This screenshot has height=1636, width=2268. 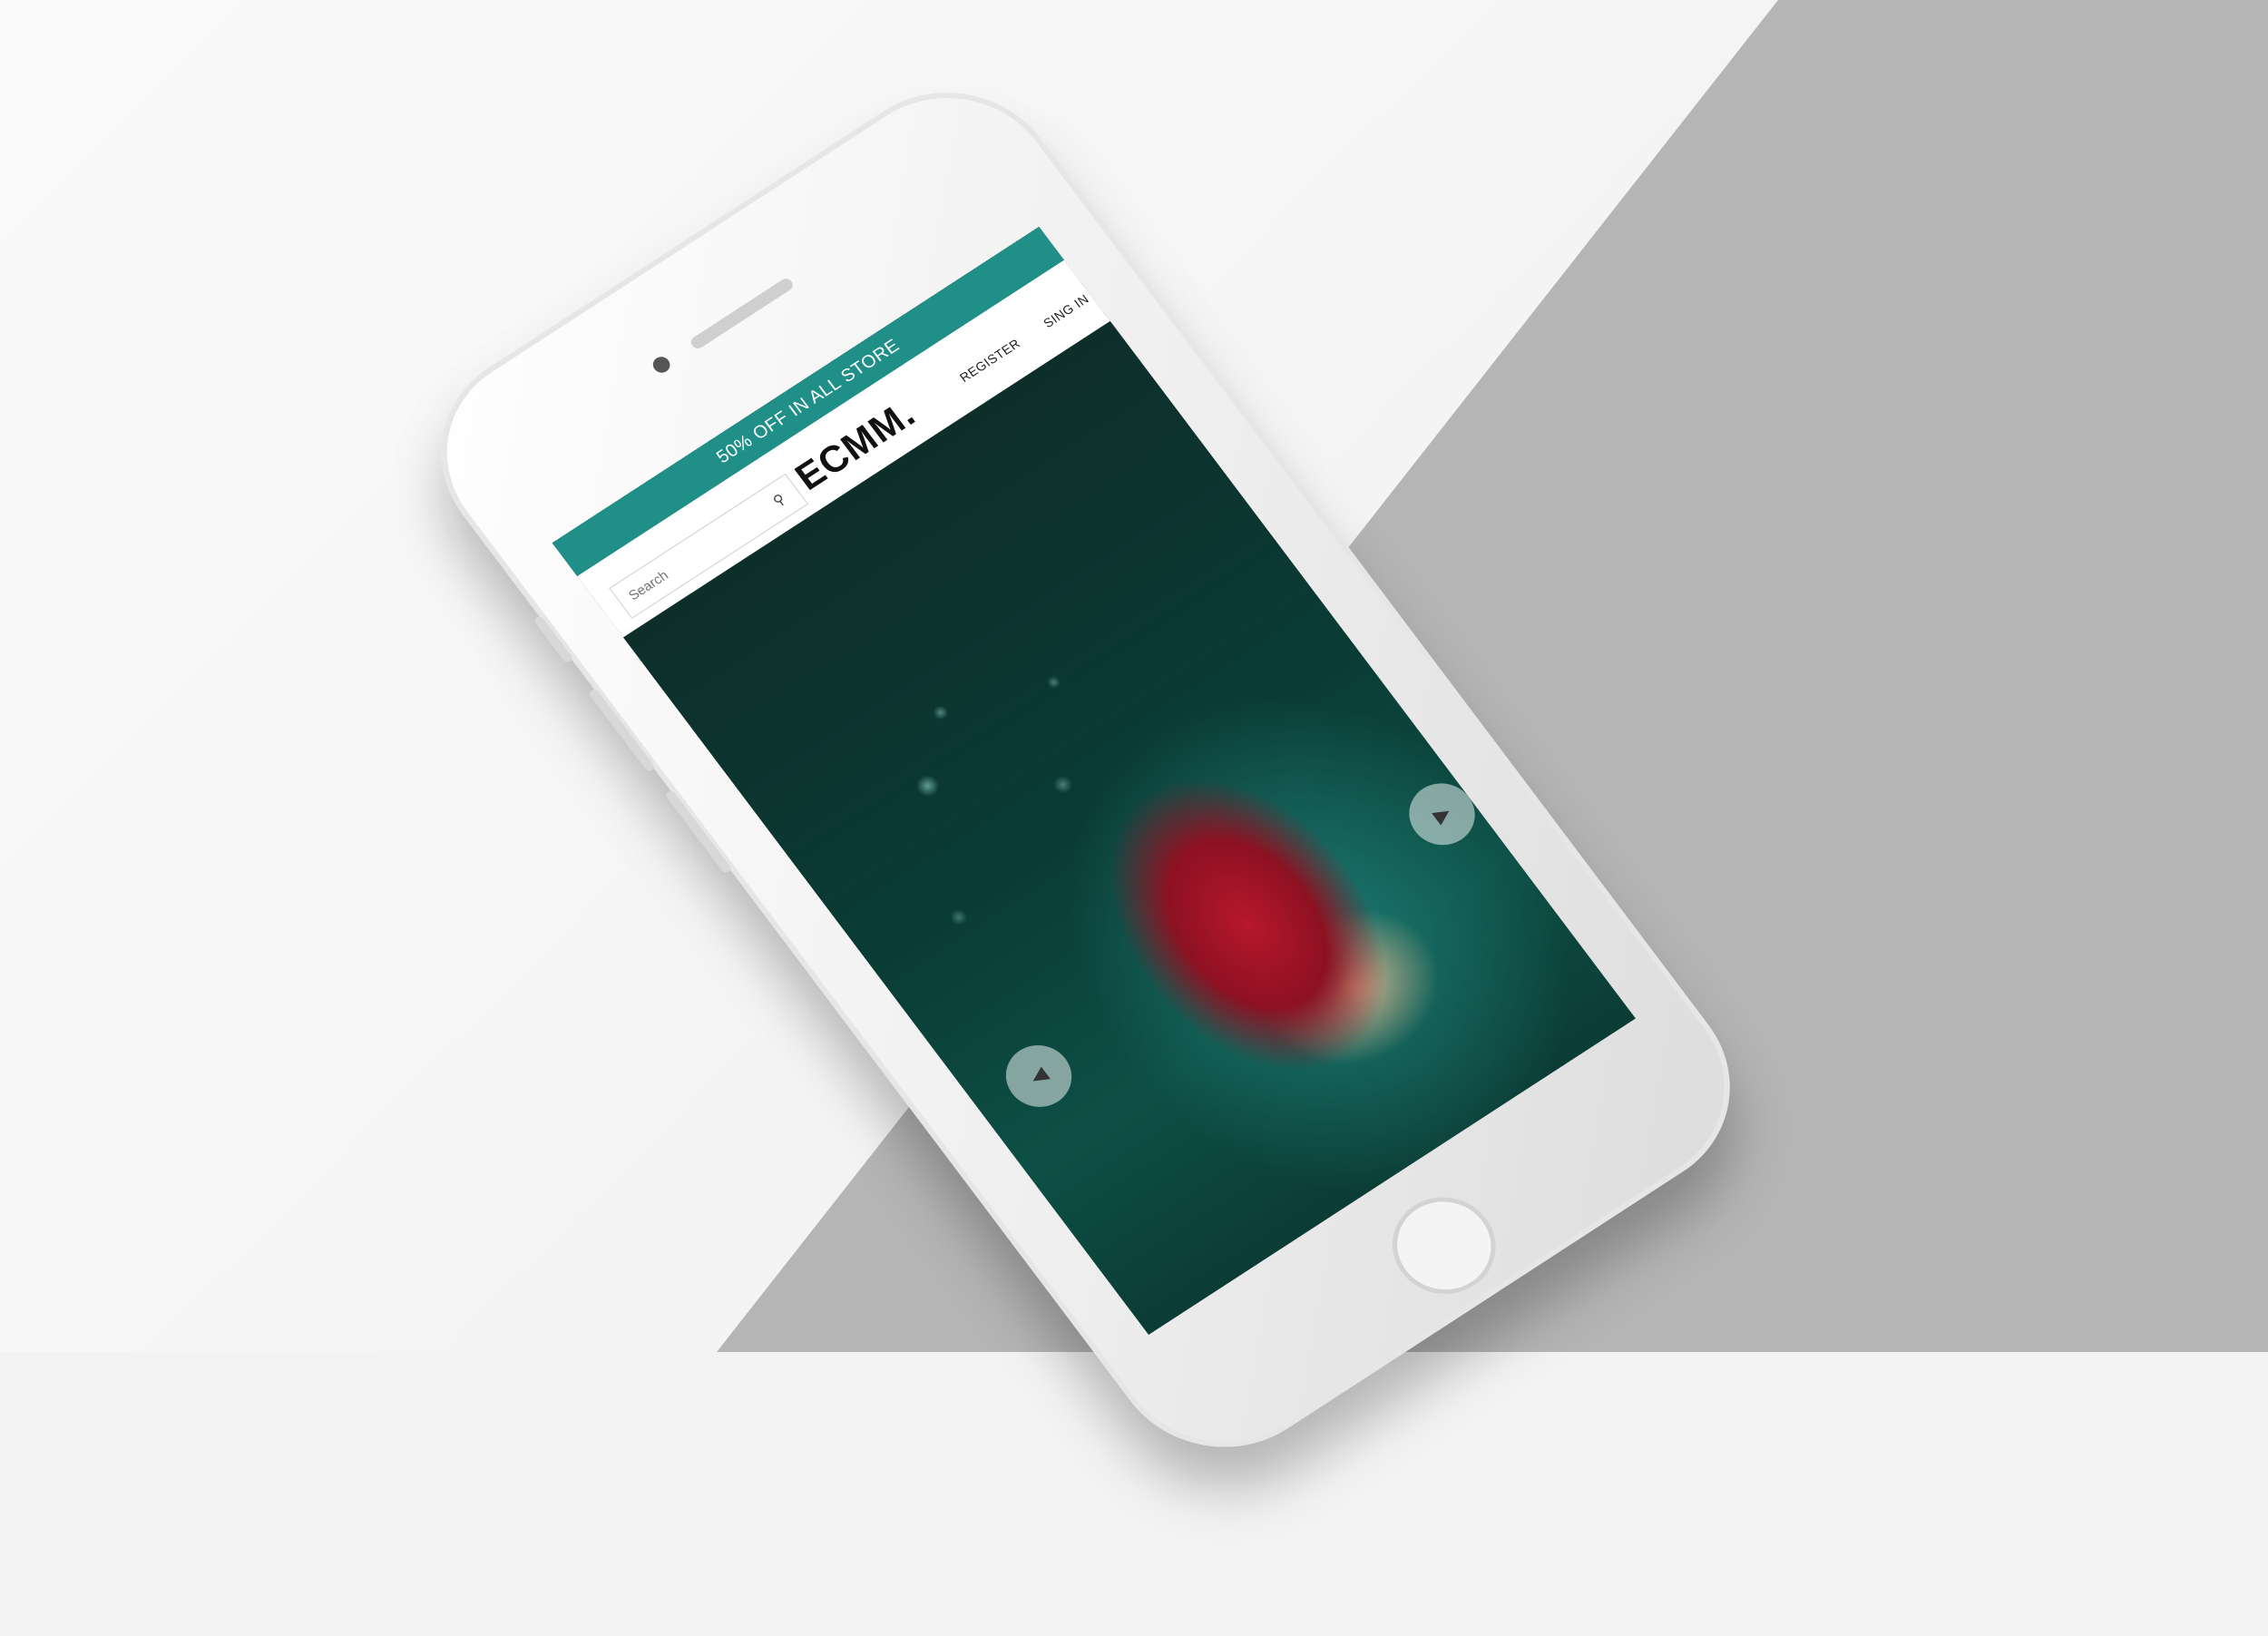 I want to click on search-icon: ⚲, so click(x=779, y=500).